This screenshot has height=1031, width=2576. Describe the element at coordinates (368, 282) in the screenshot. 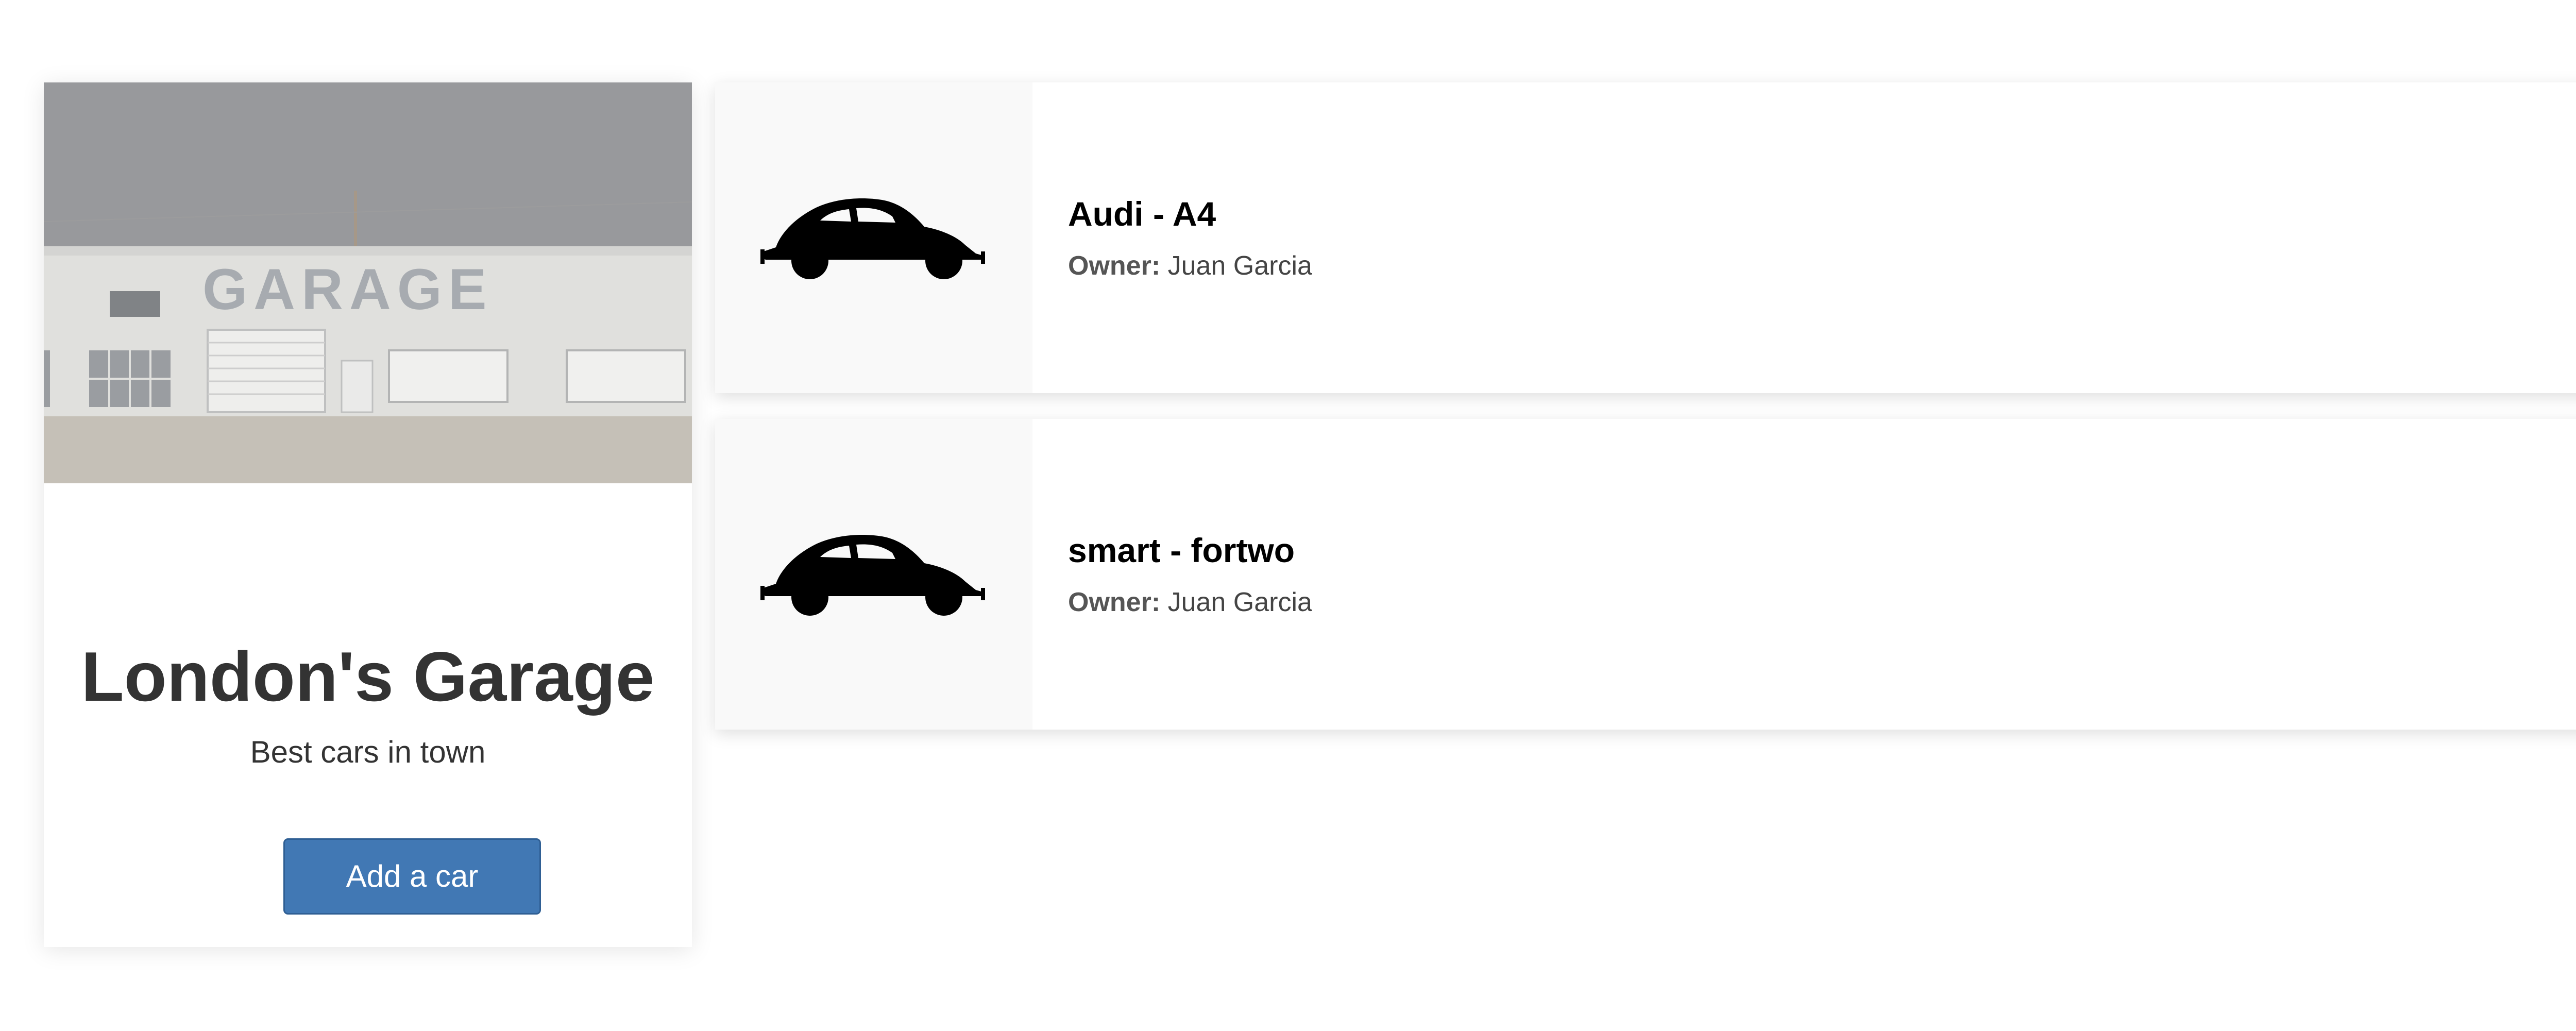

I see `garage-photo: GARAGE` at that location.